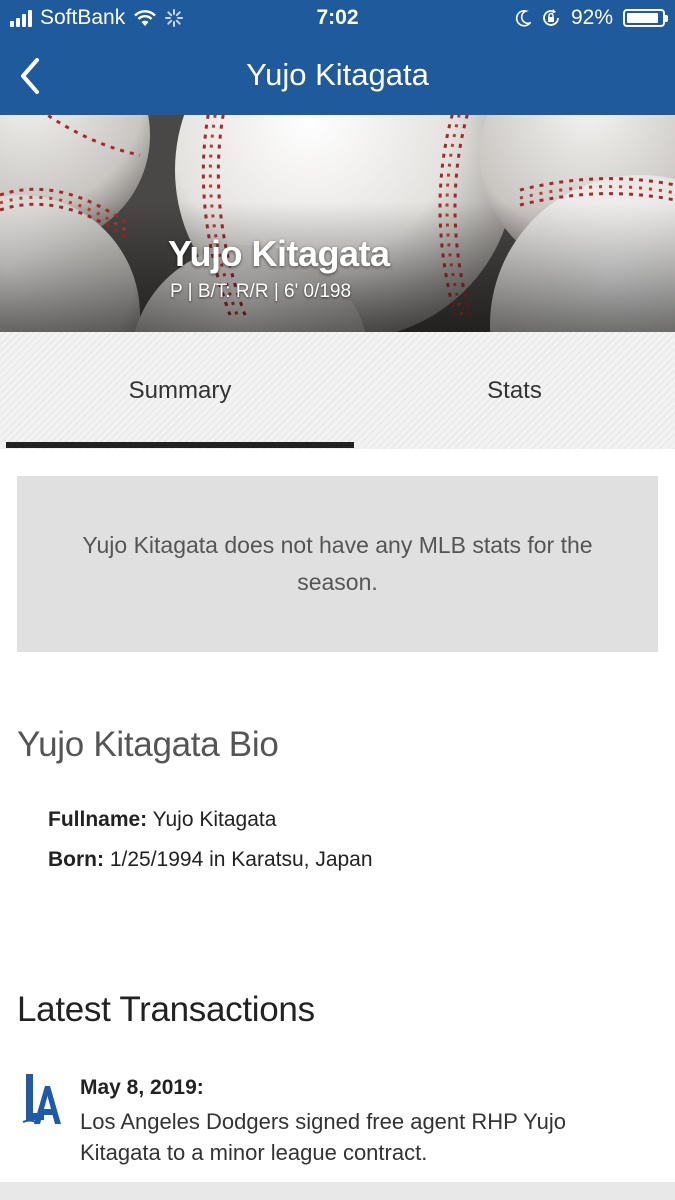  I want to click on page-title: Yujo Kitagata, so click(337, 74).